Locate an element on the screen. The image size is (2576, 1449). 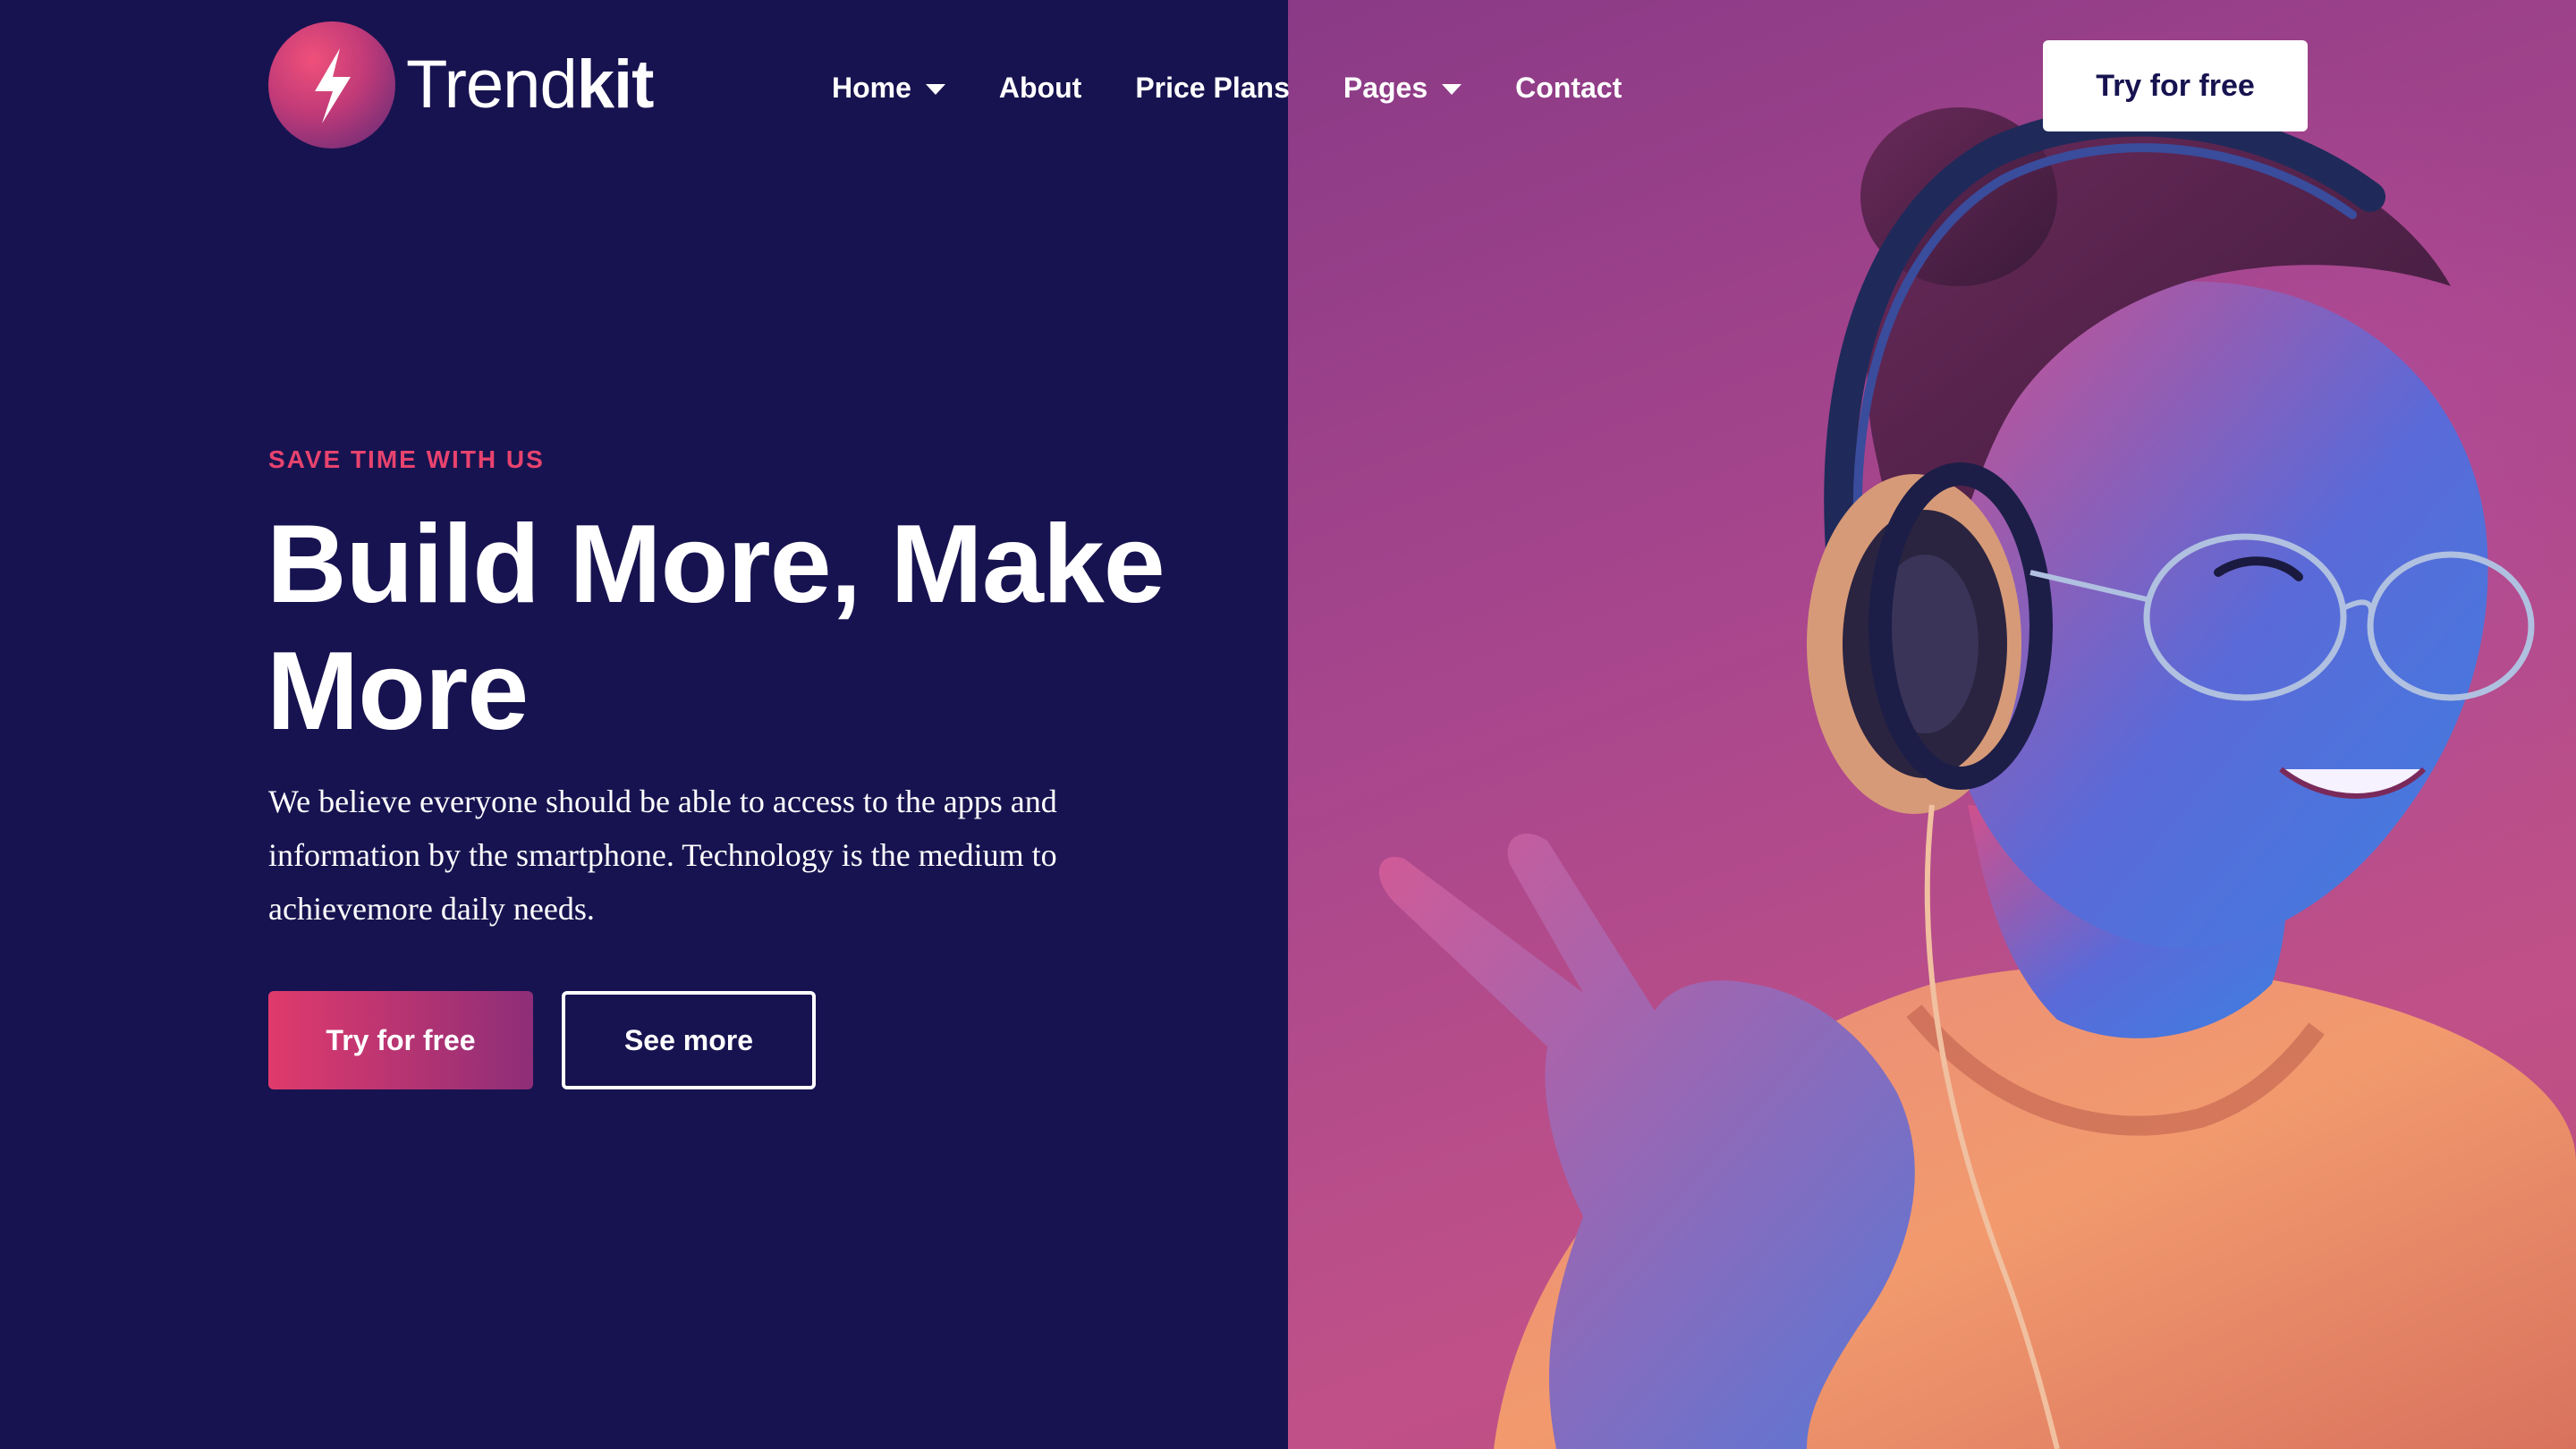
nav-item-about: About is located at coordinates (1040, 88).